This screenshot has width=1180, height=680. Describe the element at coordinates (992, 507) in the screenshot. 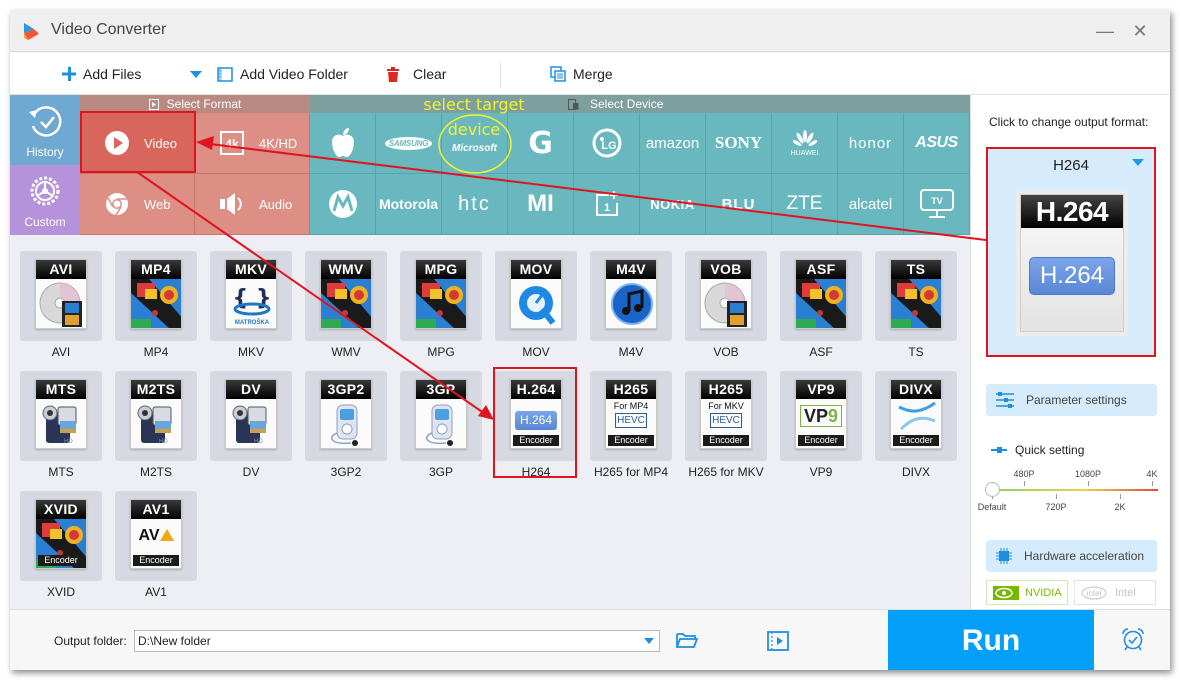

I see `quality-level-label: Default` at that location.